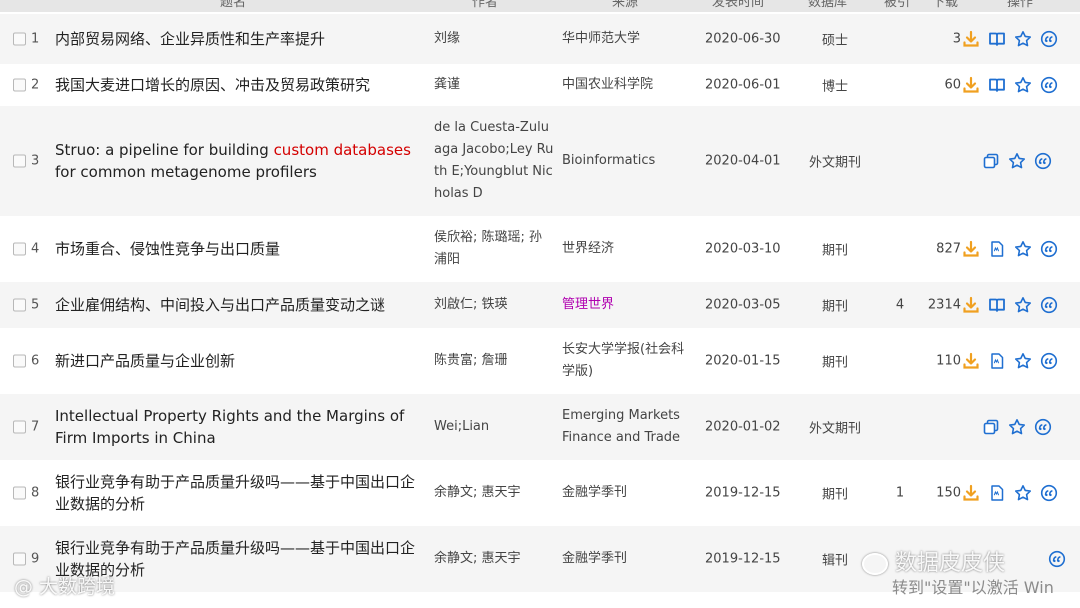  I want to click on row-author: Wei;Lian, so click(494, 427).